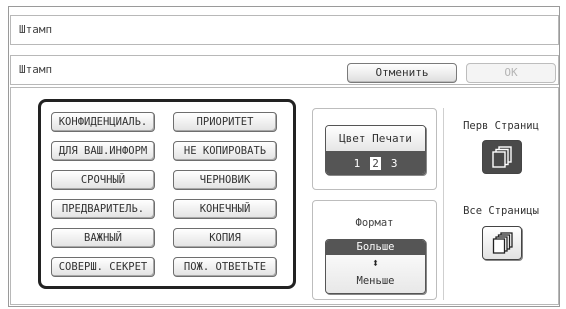 The image size is (566, 309). Describe the element at coordinates (443, 204) in the screenshot. I see `divider` at that location.